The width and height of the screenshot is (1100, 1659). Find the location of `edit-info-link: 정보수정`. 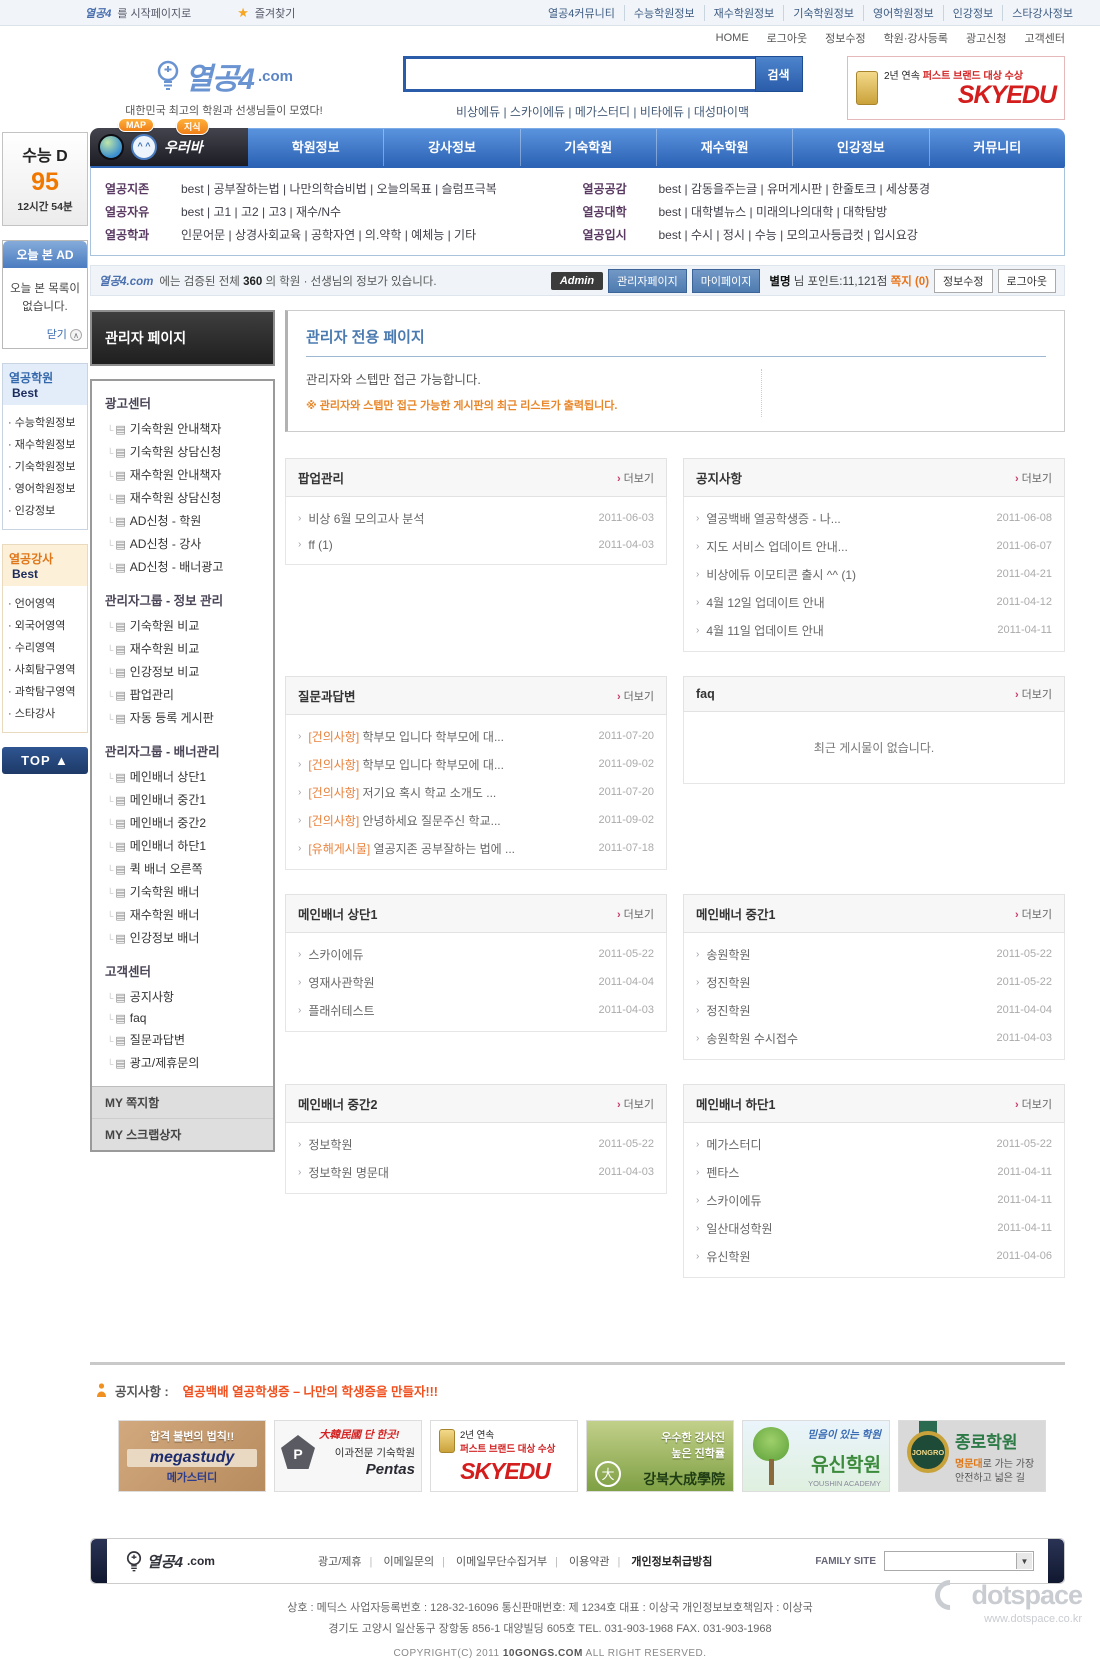

edit-info-link: 정보수정 is located at coordinates (845, 38).